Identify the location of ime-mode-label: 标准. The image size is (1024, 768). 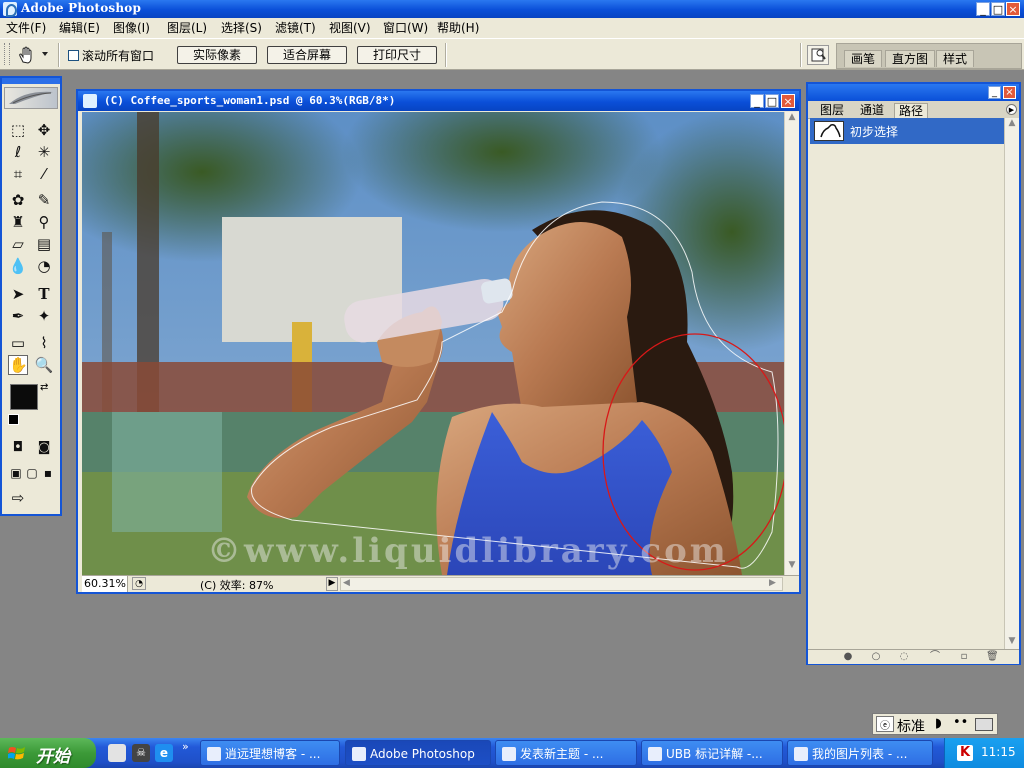
(911, 726).